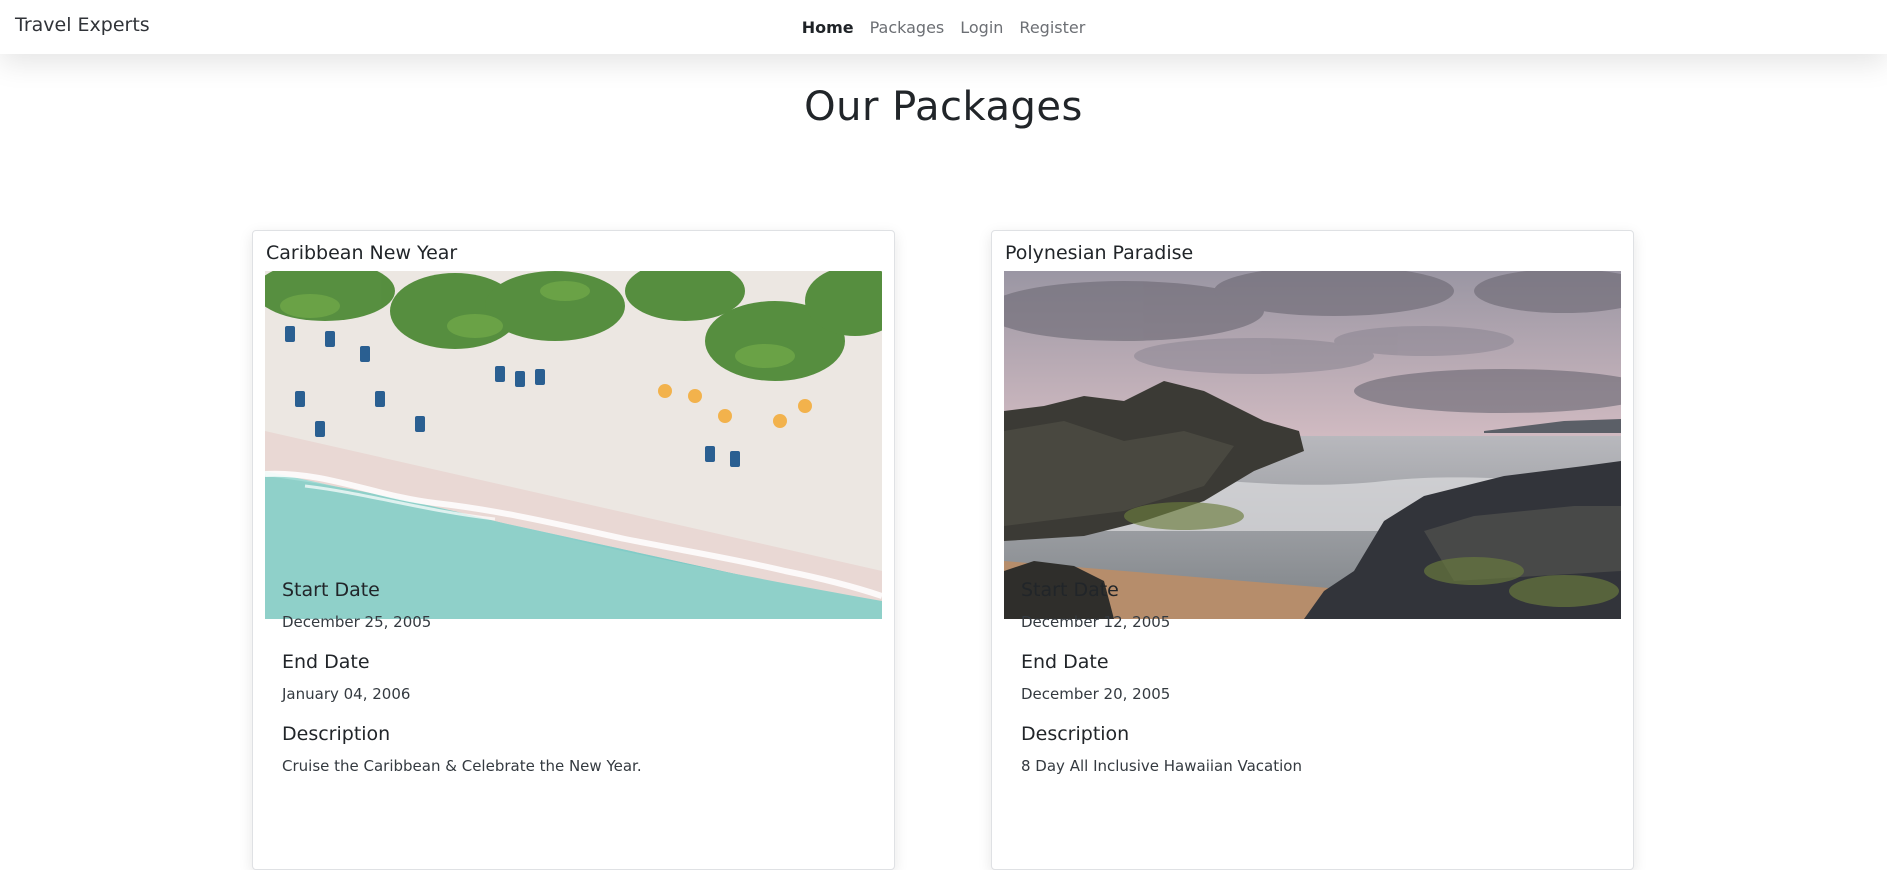 The width and height of the screenshot is (1887, 870). Describe the element at coordinates (1099, 253) in the screenshot. I see `package-title: Polynesian Paradise` at that location.